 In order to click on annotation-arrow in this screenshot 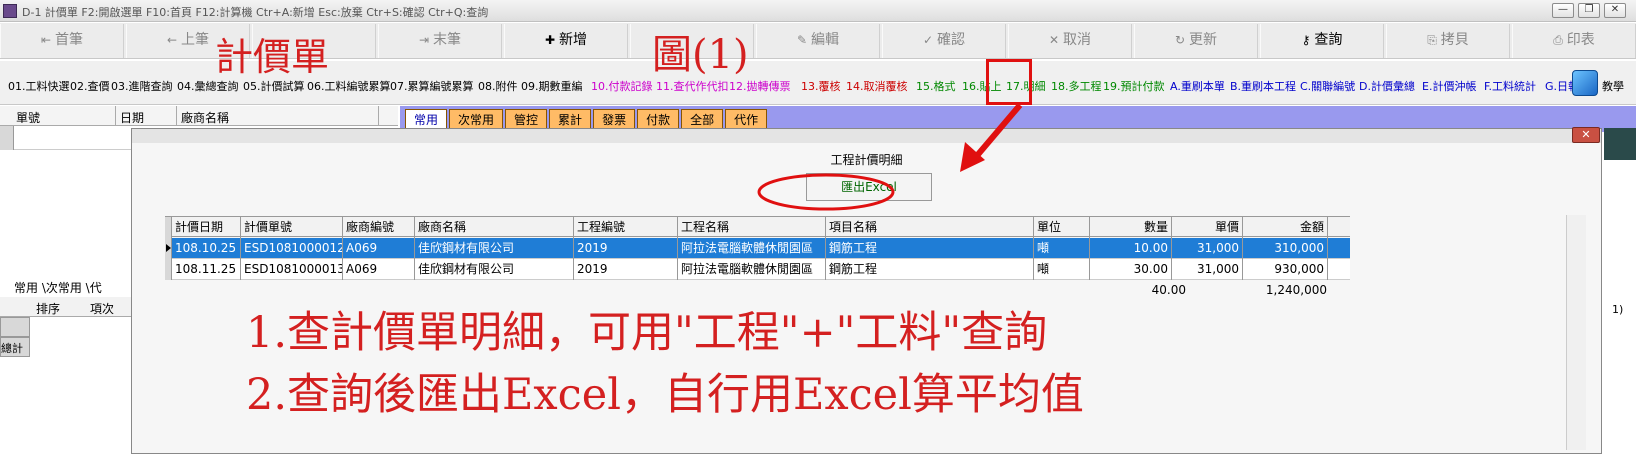, I will do `click(997, 131)`.